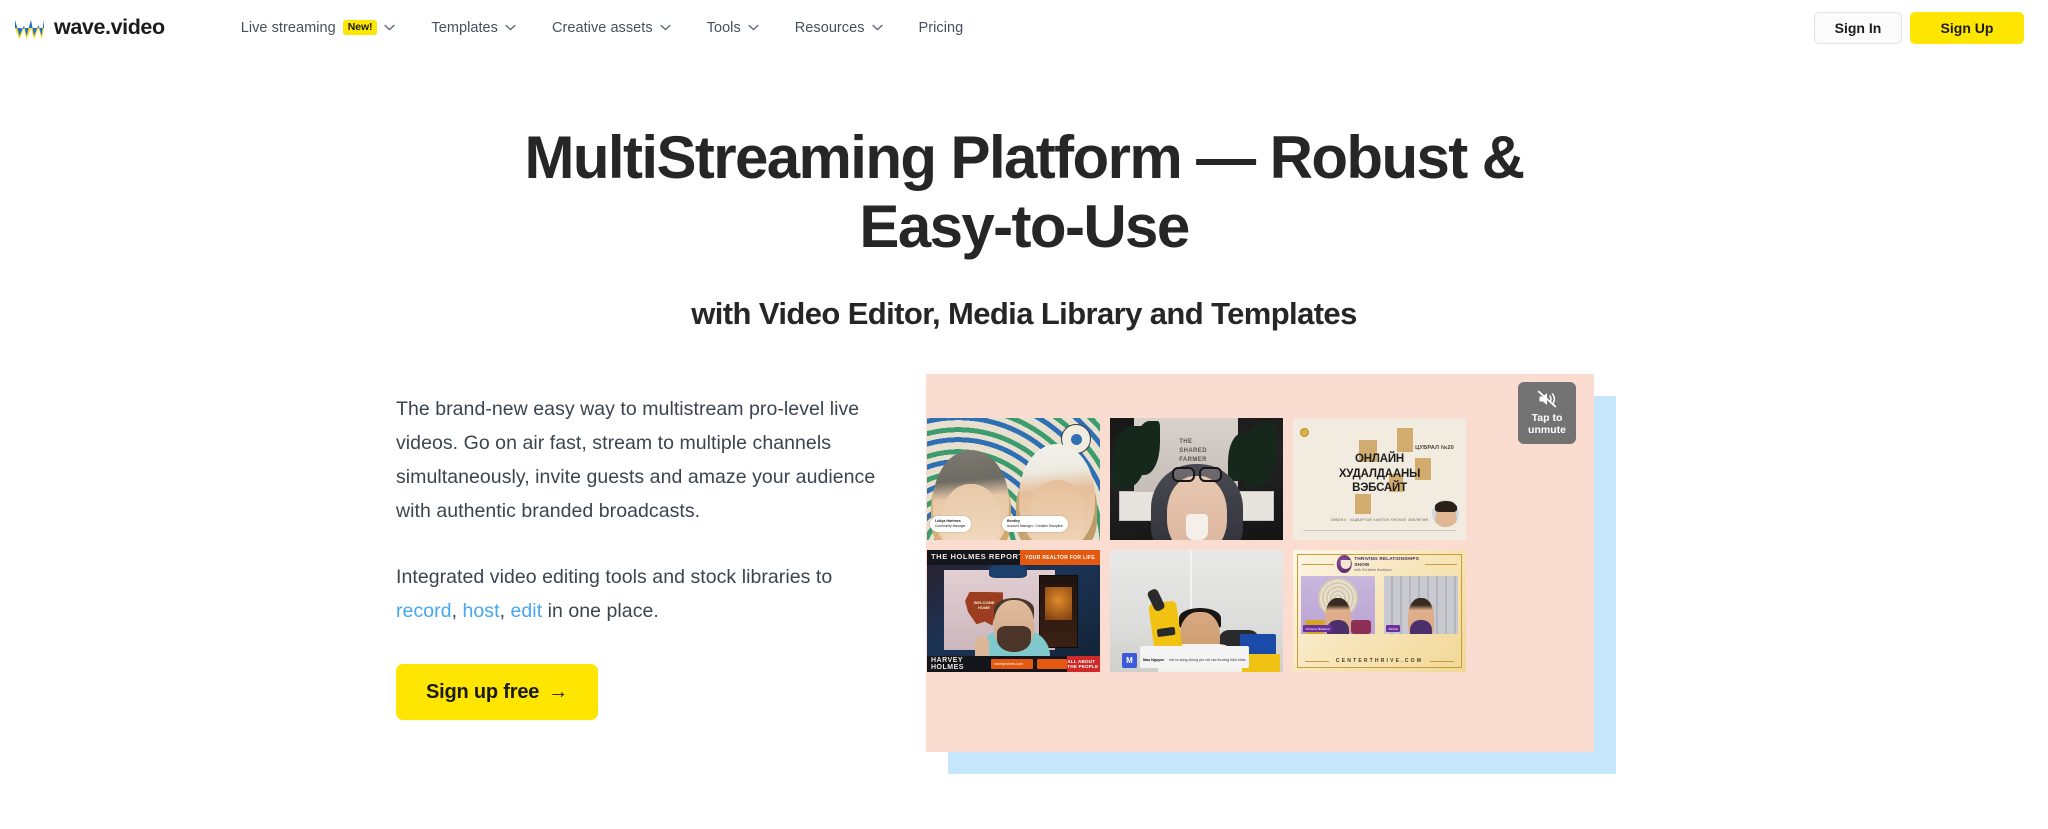 The height and width of the screenshot is (829, 2048). Describe the element at coordinates (977, 557) in the screenshot. I see `show-title: THE HOLMES REPORT` at that location.